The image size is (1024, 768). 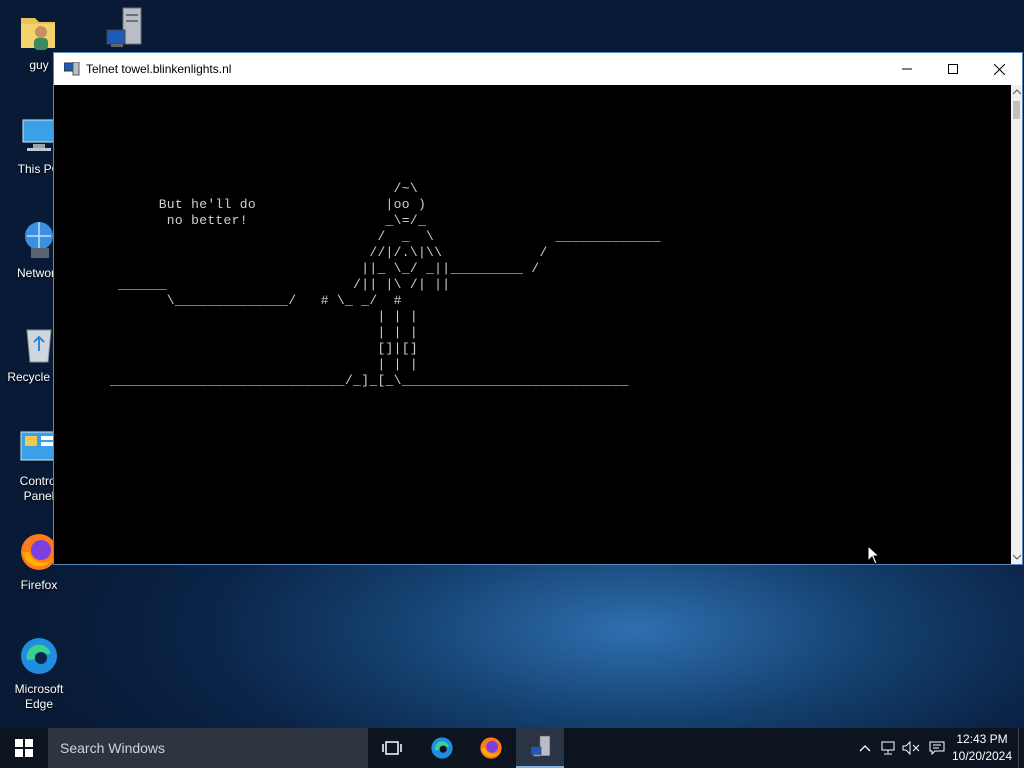 I want to click on scroll-thumb, so click(x=1016, y=110).